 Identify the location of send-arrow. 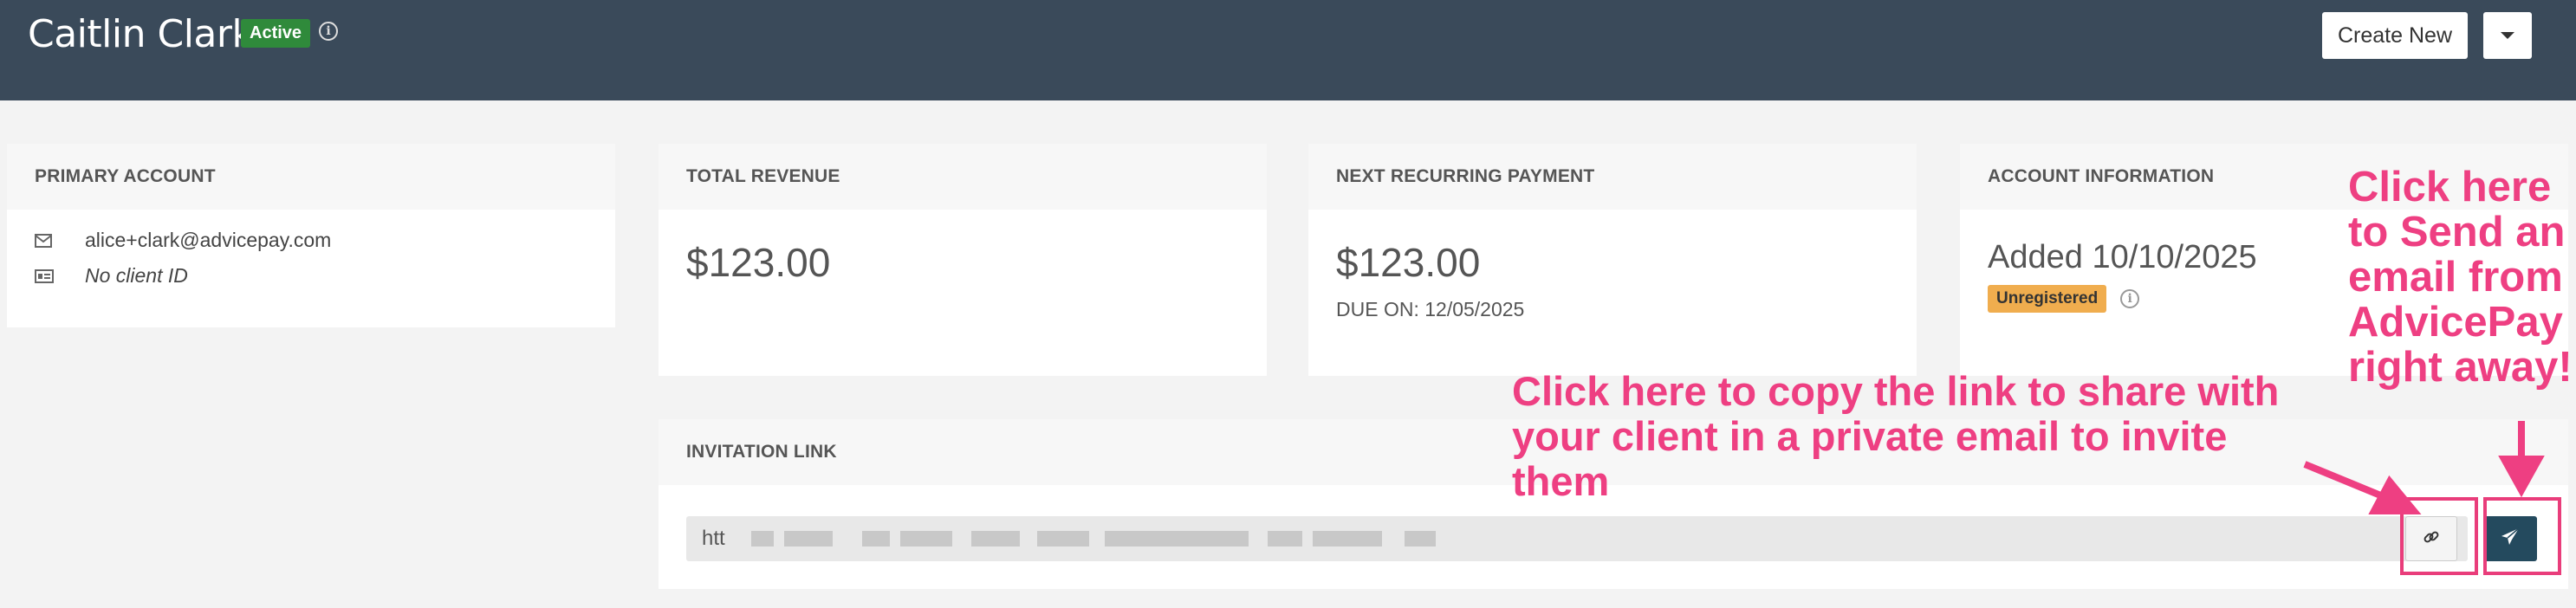
(2521, 459).